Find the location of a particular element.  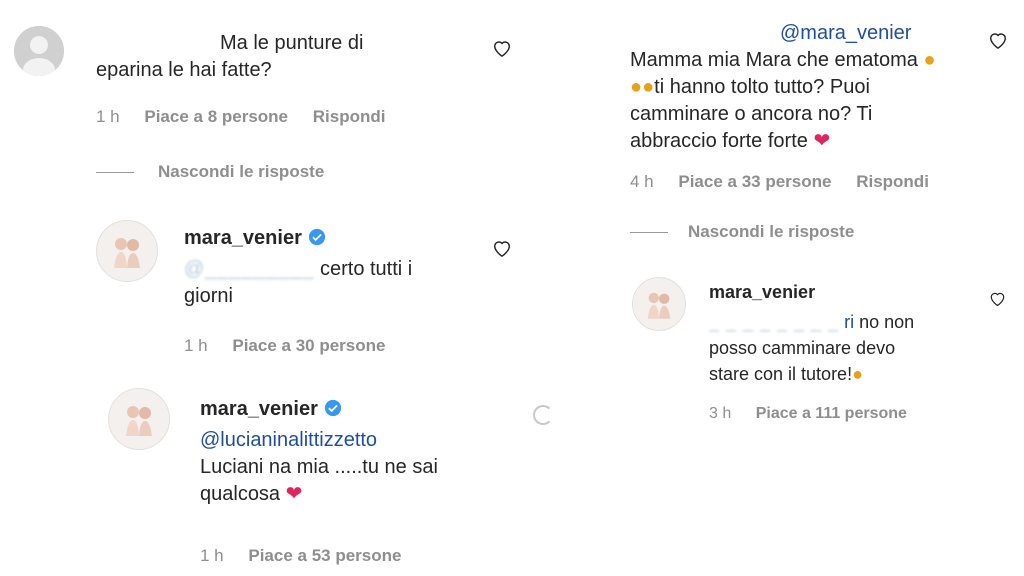

comment-line: Ma le punture di is located at coordinates (292, 43).